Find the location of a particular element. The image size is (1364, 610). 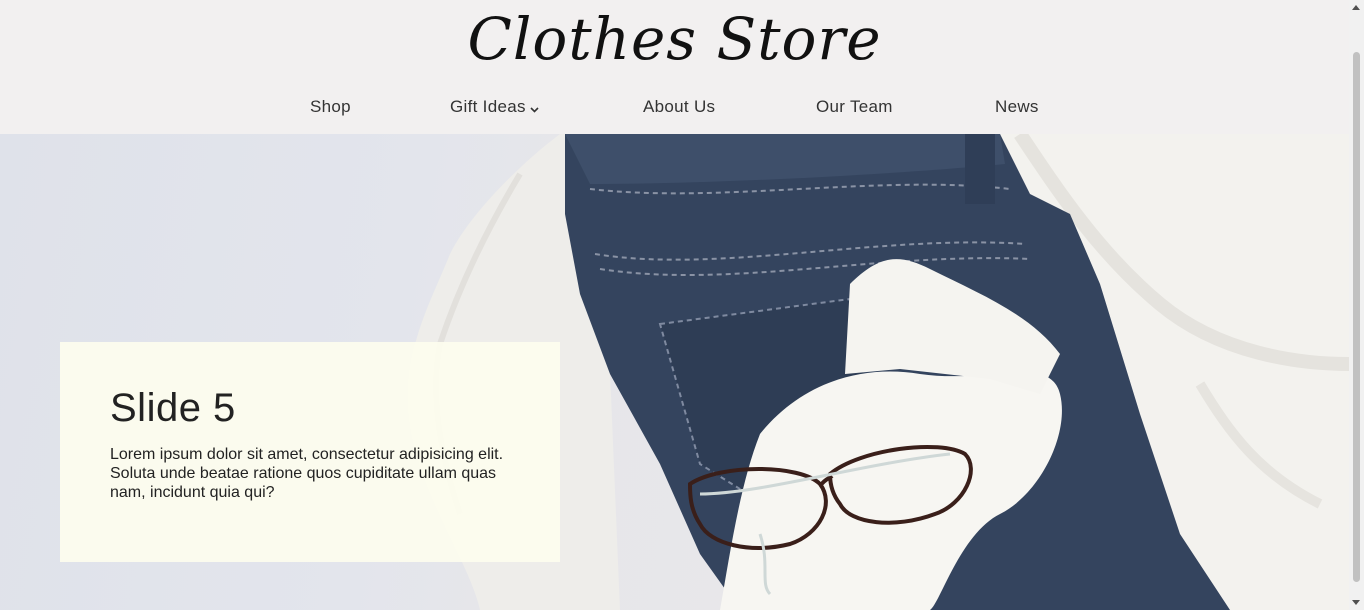

nav-item-label: Shop is located at coordinates (330, 106).